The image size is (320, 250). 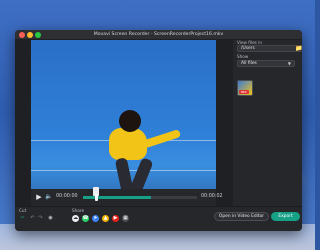 What do you see at coordinates (49, 197) in the screenshot?
I see `volume-icon: 🔈` at bounding box center [49, 197].